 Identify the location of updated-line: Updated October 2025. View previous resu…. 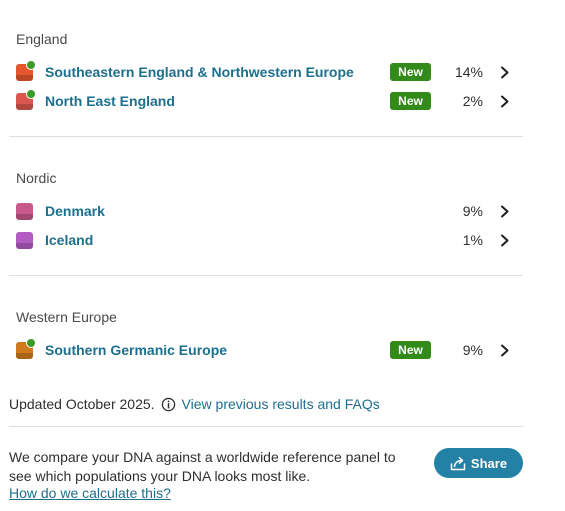
(194, 404).